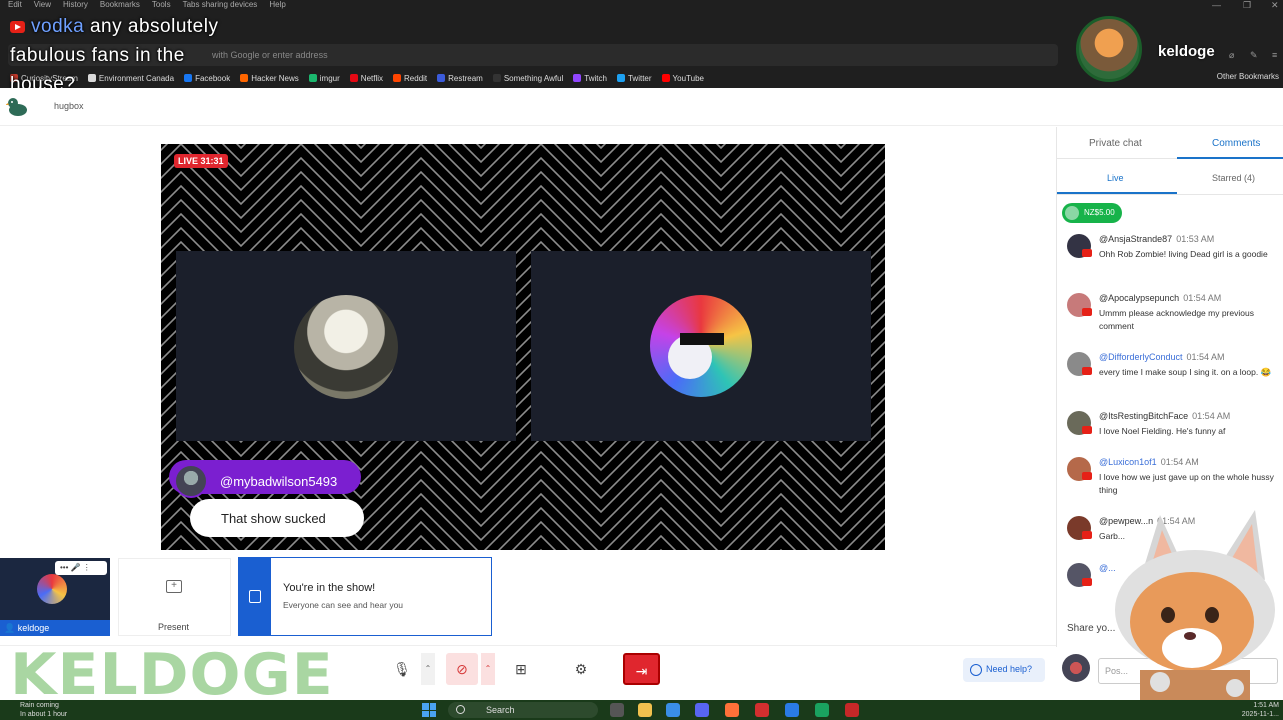 The image size is (1283, 720). Describe the element at coordinates (10, 628) in the screenshot. I see `user-icon: 👤` at that location.